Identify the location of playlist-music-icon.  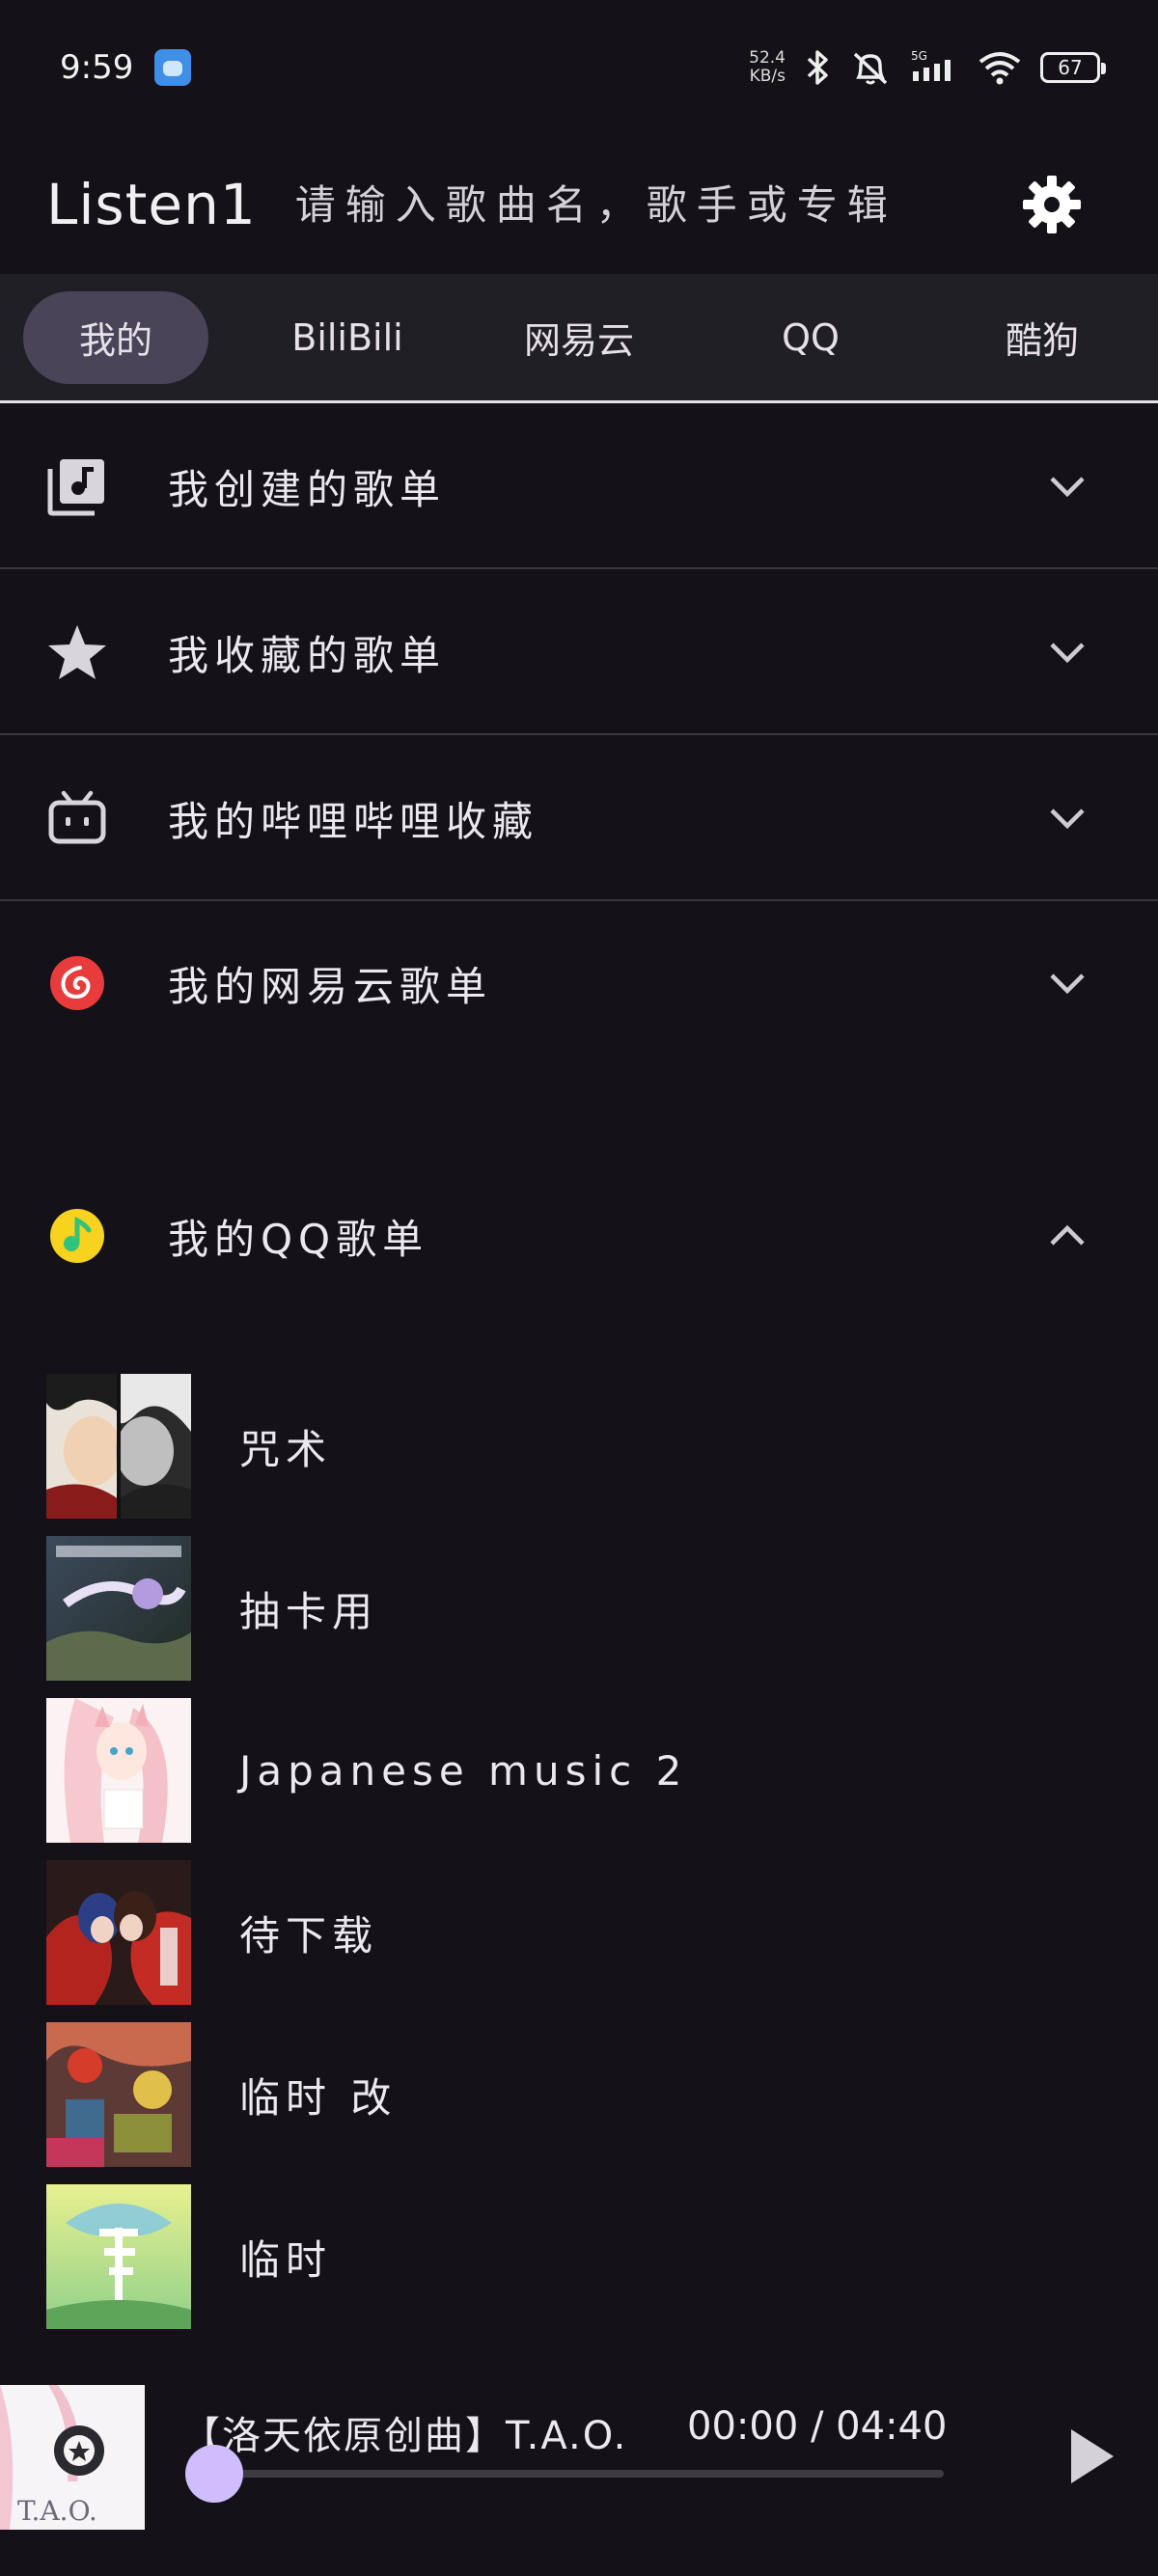
(77, 486).